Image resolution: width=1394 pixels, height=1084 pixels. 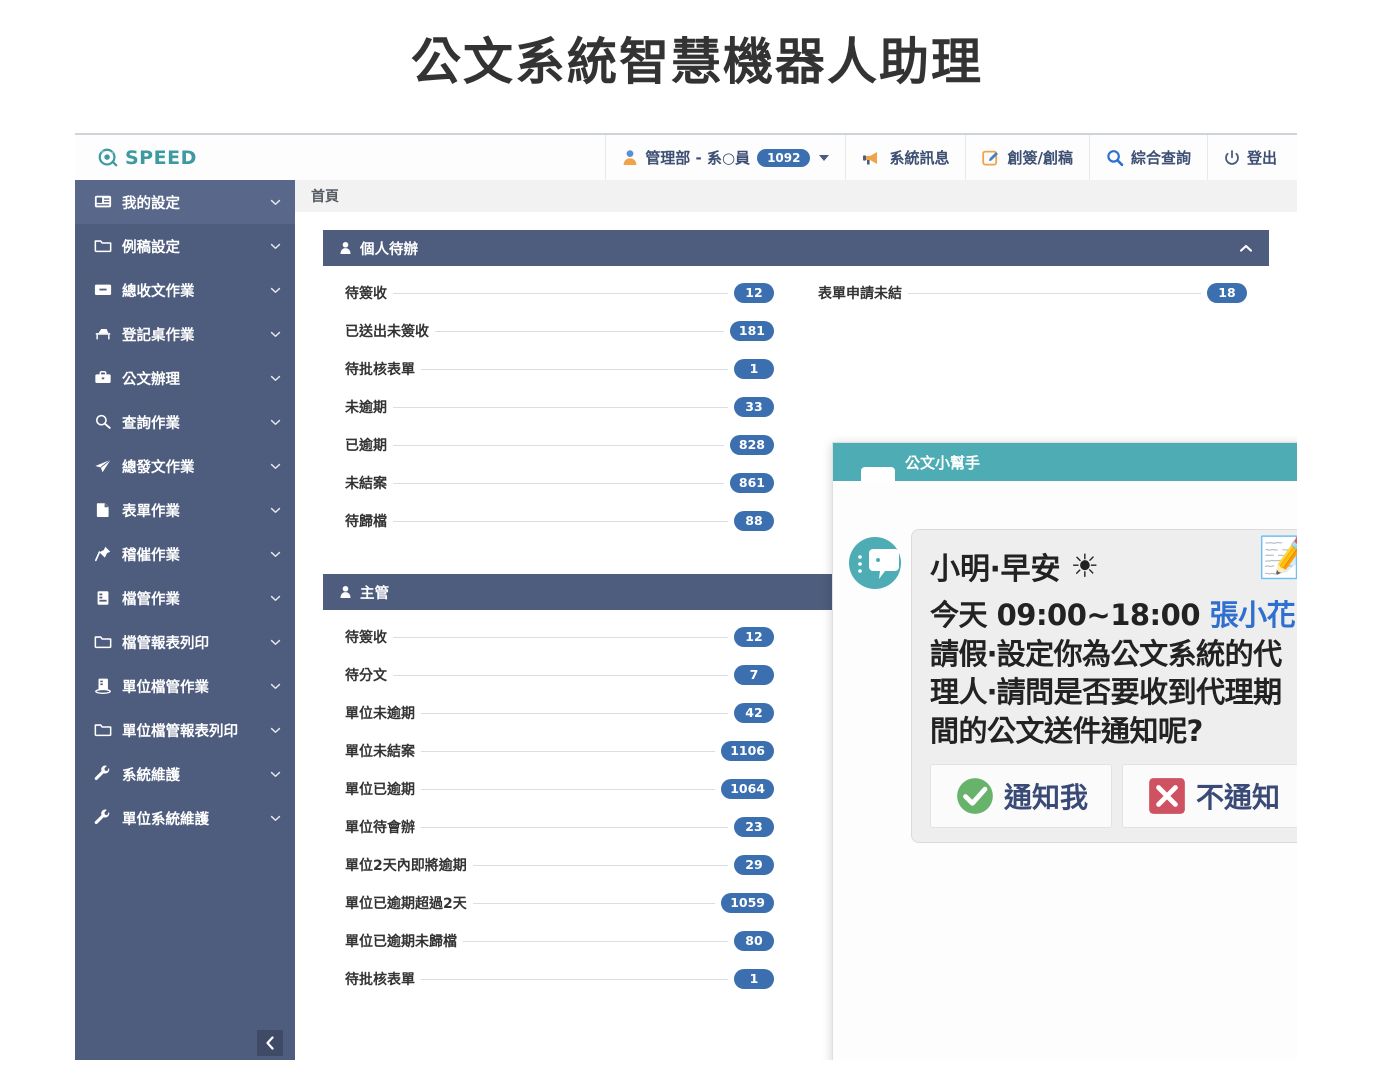 What do you see at coordinates (559, 941) in the screenshot?
I see `todo-row: 單位已逾期未歸檔 80` at bounding box center [559, 941].